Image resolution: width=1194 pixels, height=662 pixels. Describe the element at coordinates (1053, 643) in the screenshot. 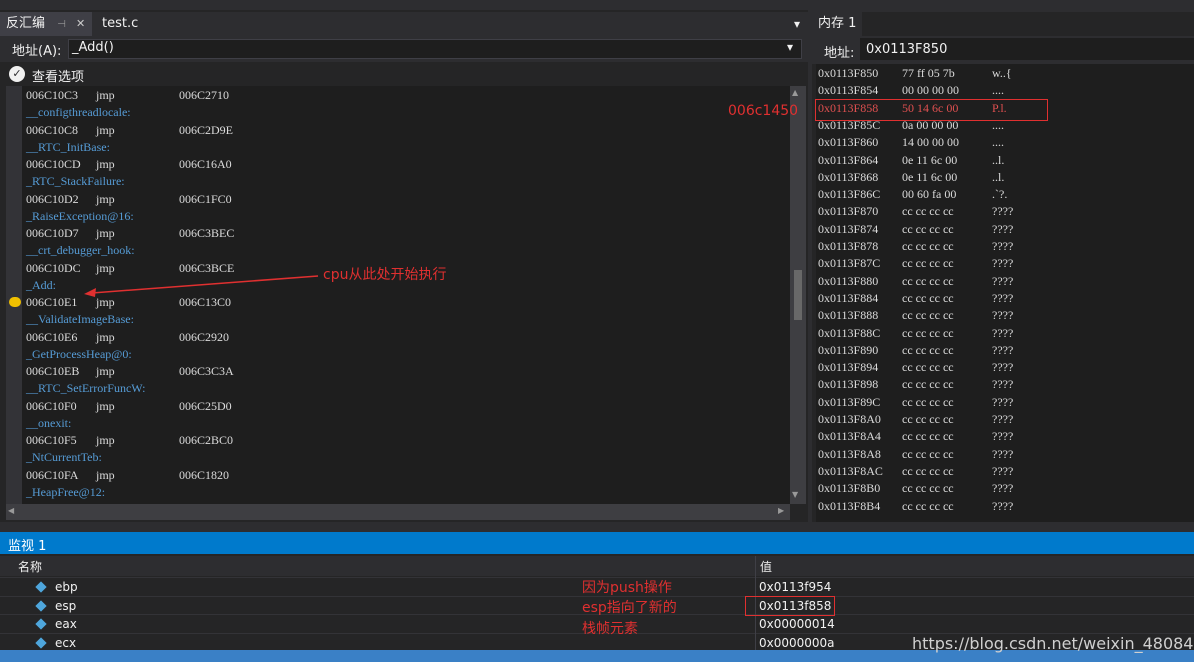

I see `watermark: https://blog.csdn.net/weixin_48084293` at that location.